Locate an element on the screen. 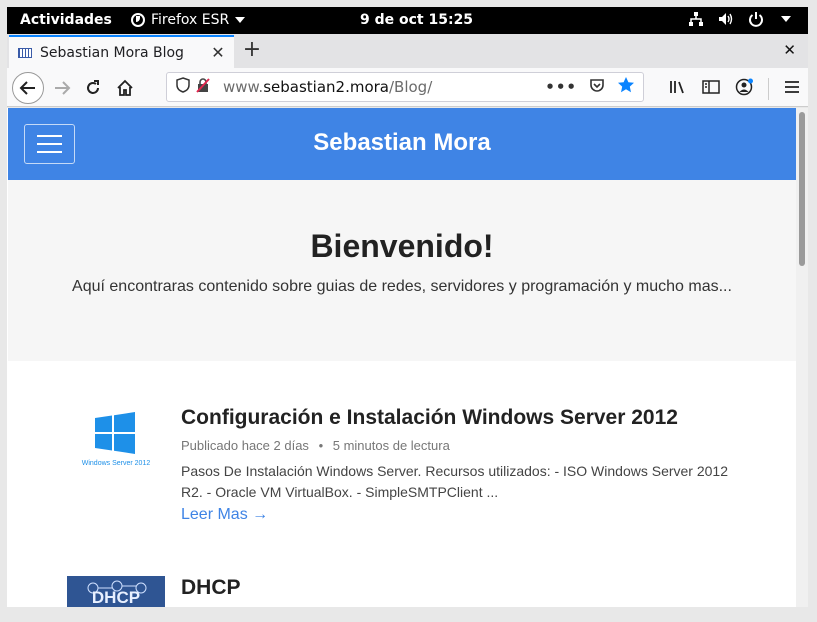 This screenshot has width=817, height=622. read-more-link: Leer Mas → is located at coordinates (224, 515).